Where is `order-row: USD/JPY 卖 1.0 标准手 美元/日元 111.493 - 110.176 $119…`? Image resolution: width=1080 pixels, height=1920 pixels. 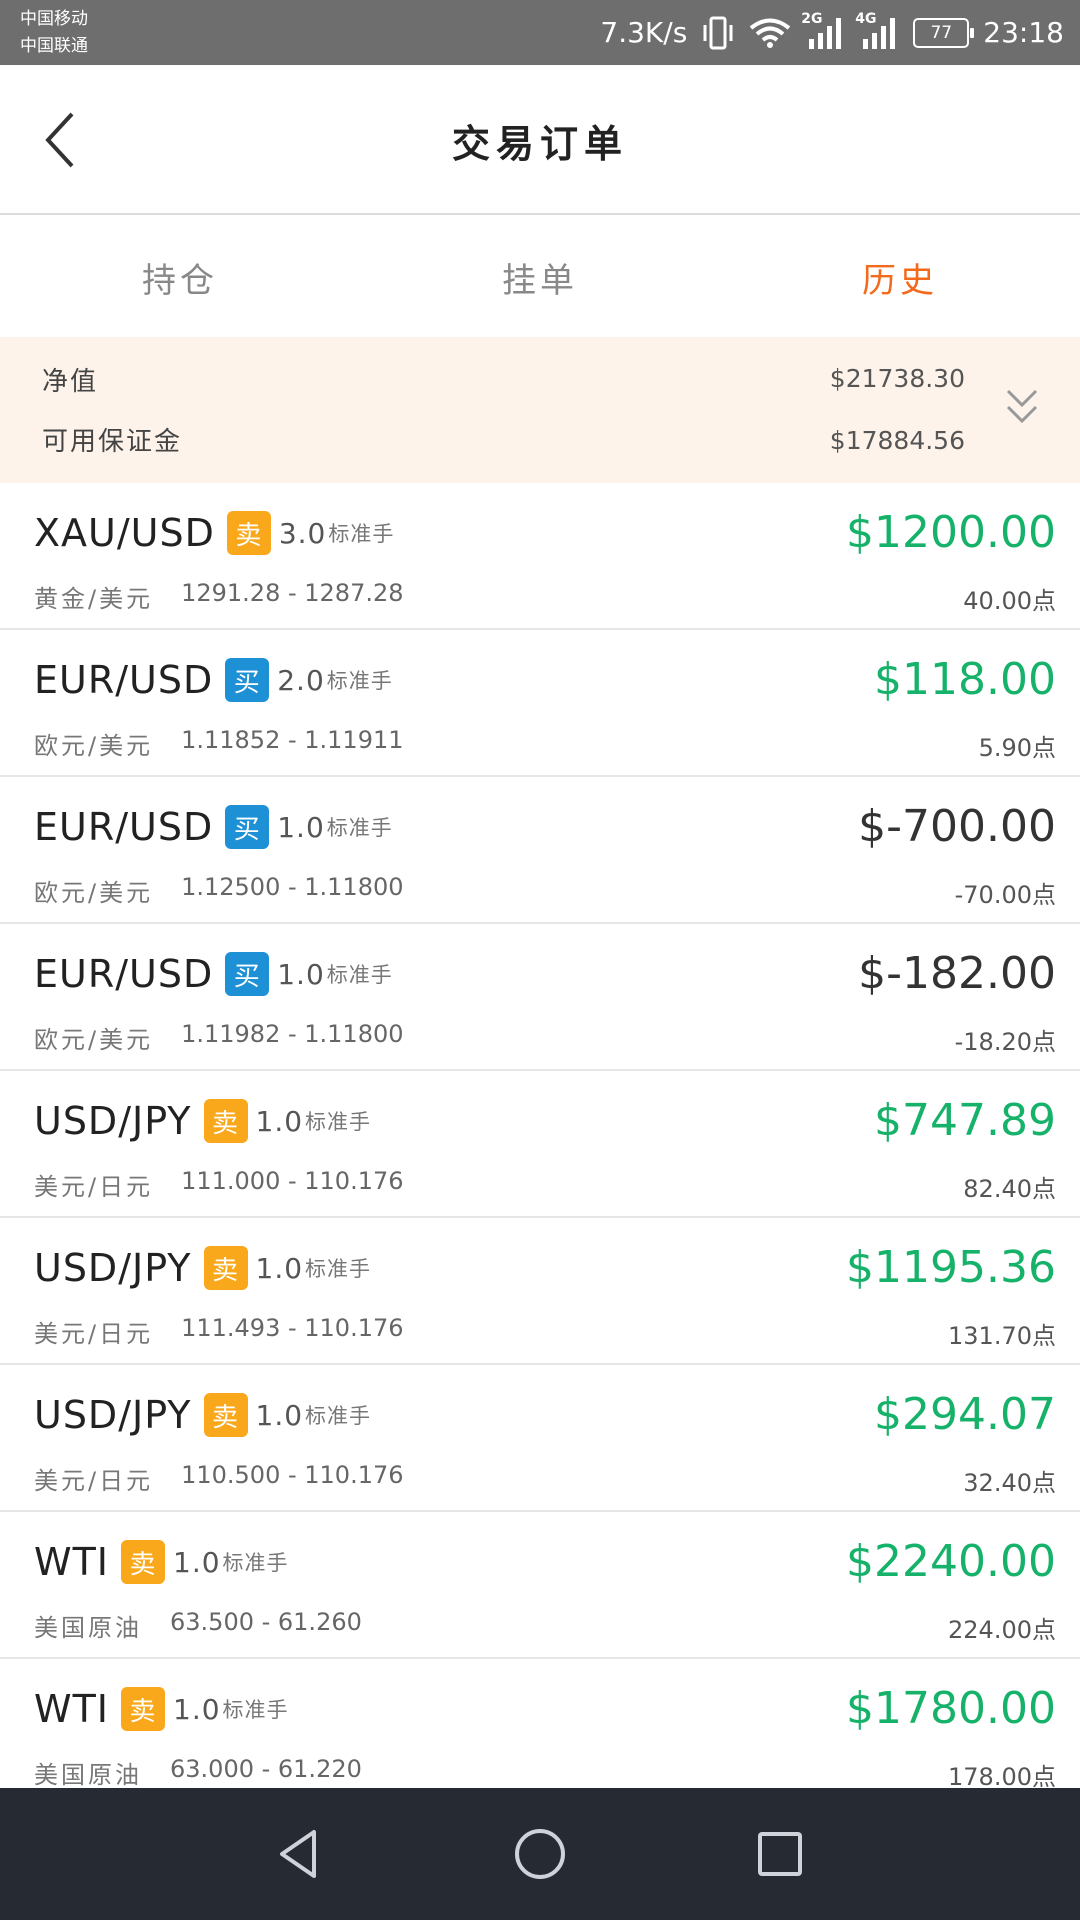
order-row: USD/JPY 卖 1.0 标准手 美元/日元 111.493 - 110.176 $119… is located at coordinates (540, 1291).